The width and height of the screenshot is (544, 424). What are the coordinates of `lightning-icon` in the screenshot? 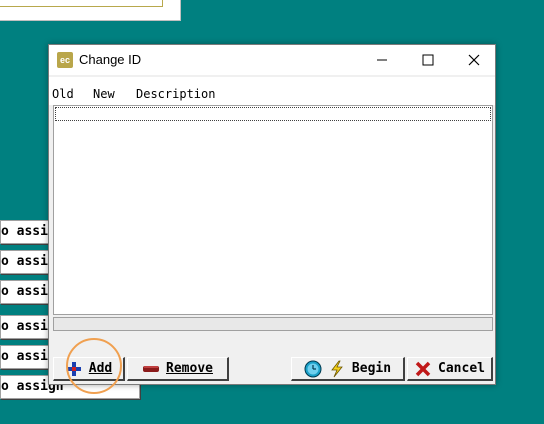 It's located at (337, 369).